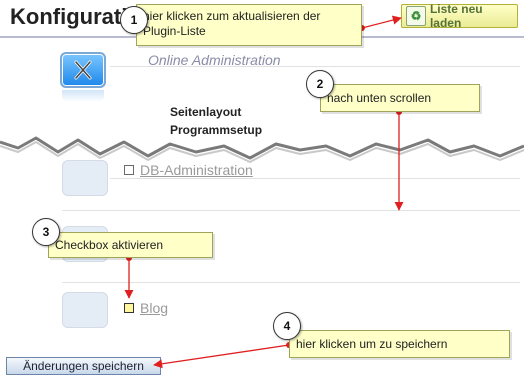 Image resolution: width=524 pixels, height=377 pixels. Describe the element at coordinates (287, 326) in the screenshot. I see `step-number-4: 4` at that location.